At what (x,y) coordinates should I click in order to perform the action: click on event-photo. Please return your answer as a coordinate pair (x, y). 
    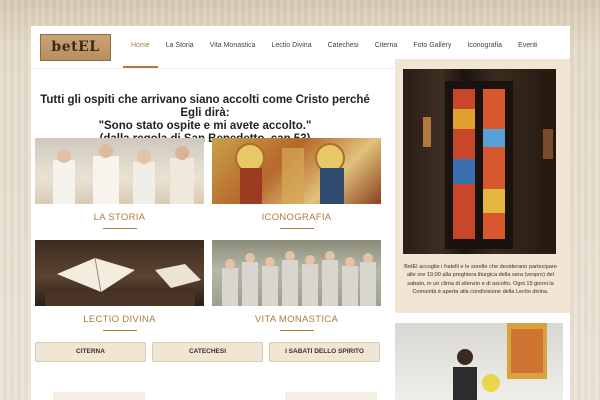
    Looking at the image, I should click on (479, 361).